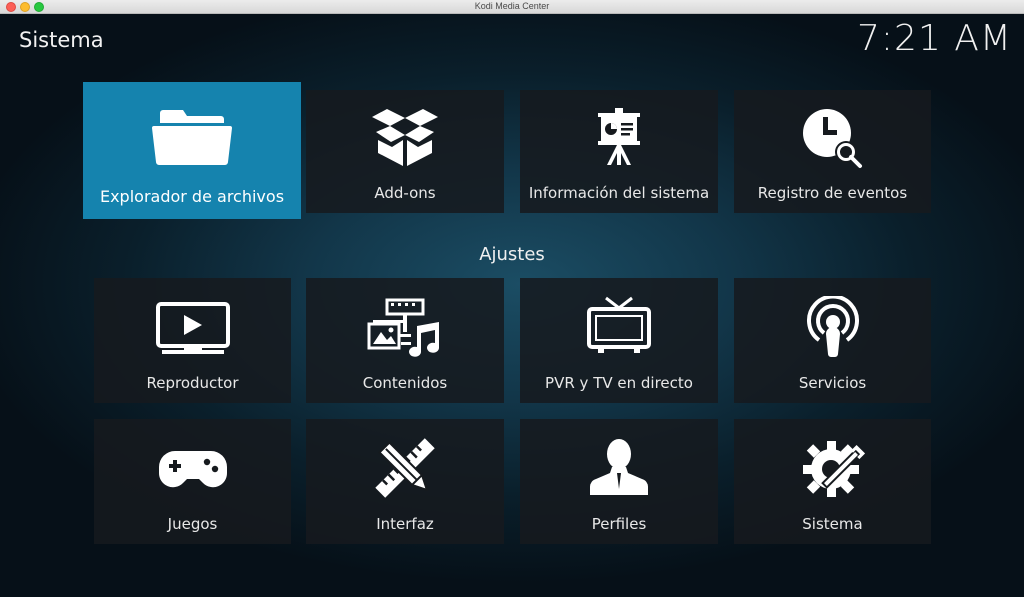 This screenshot has height=597, width=1024. What do you see at coordinates (619, 193) in the screenshot?
I see `tile-label: Información del sistema` at bounding box center [619, 193].